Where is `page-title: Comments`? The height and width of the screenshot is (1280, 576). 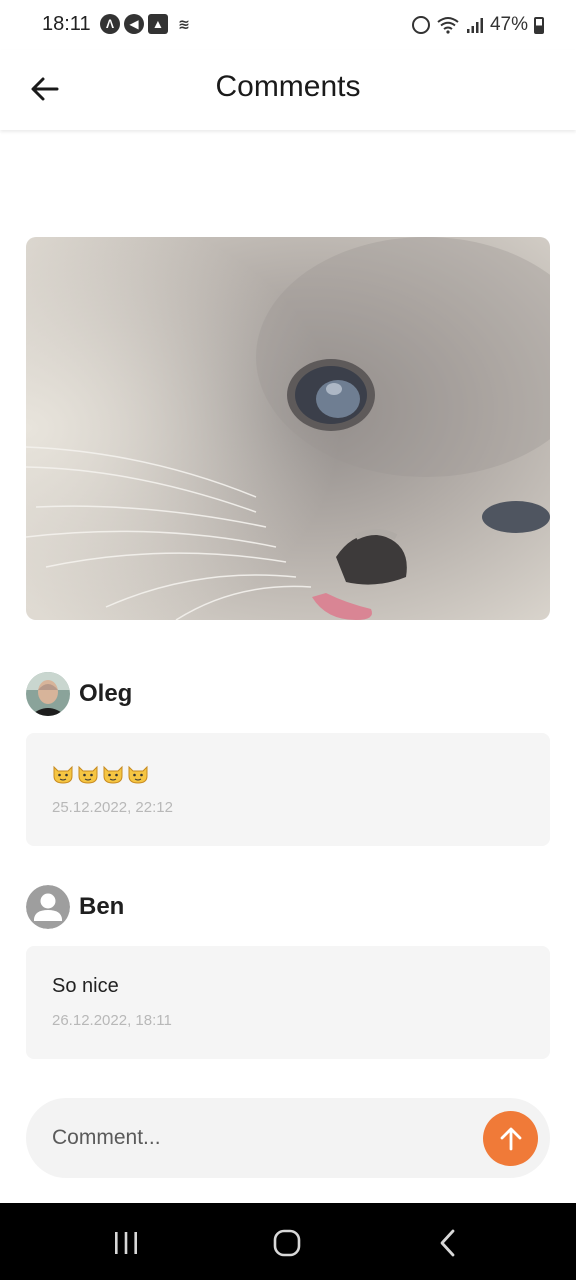
page-title: Comments is located at coordinates (288, 86).